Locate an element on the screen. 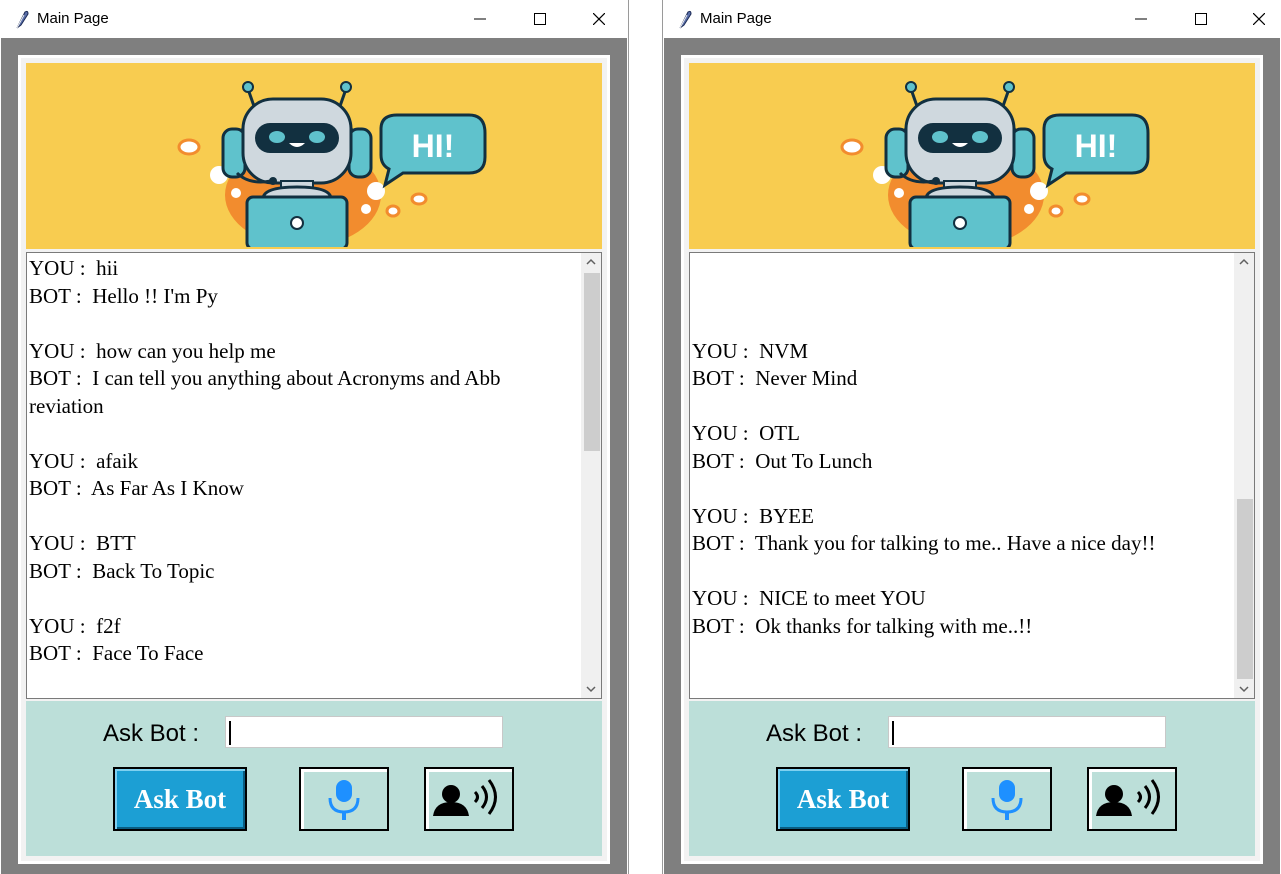 The height and width of the screenshot is (874, 1281). chat-line: BOT : As Far As I Know is located at coordinates (136, 488).